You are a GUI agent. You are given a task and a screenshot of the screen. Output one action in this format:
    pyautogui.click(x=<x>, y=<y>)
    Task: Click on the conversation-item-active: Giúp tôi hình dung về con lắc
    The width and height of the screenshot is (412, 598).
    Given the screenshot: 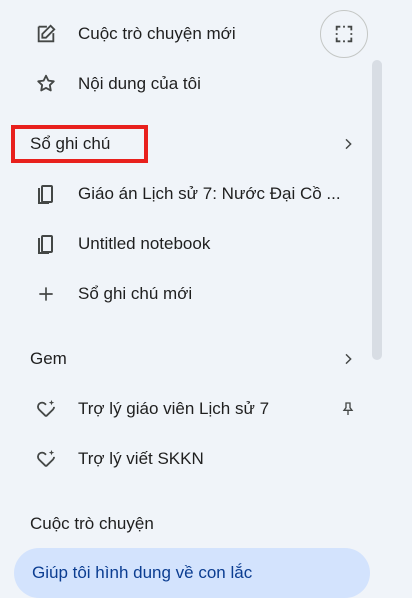 What is the action you would take?
    pyautogui.click(x=192, y=573)
    